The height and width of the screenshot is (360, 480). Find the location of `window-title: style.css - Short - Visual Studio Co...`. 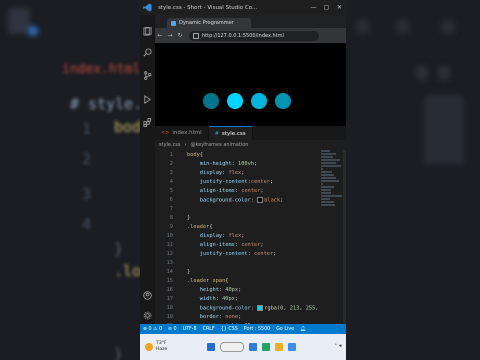

window-title: style.css - Short - Visual Studio Co... is located at coordinates (208, 7).